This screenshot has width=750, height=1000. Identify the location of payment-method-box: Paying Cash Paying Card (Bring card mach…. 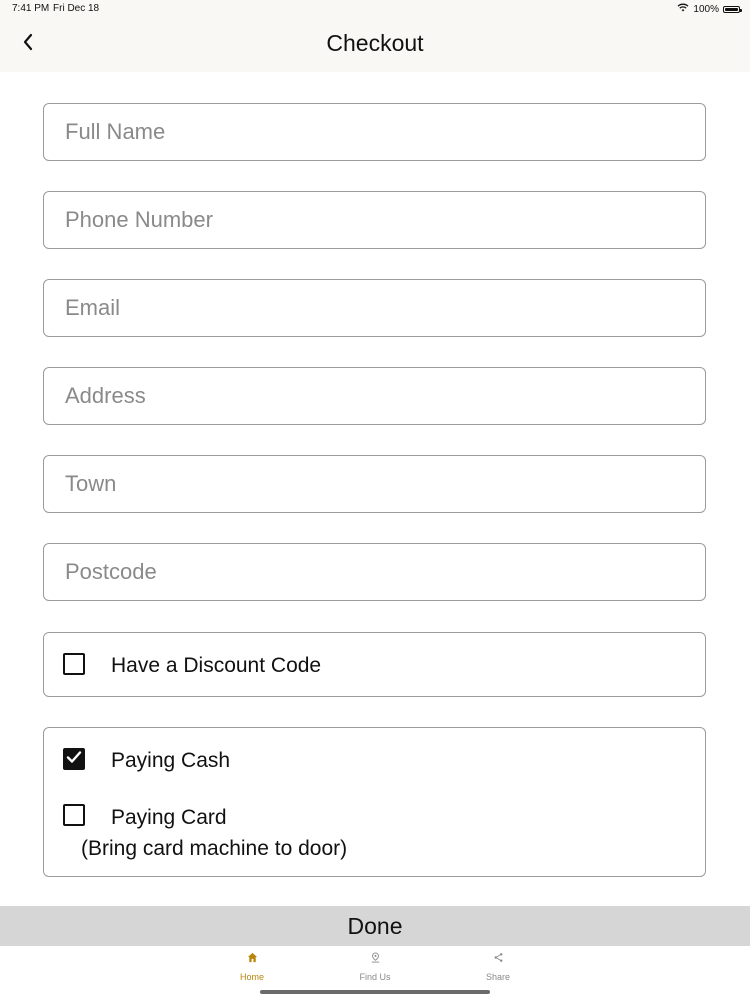
(374, 802).